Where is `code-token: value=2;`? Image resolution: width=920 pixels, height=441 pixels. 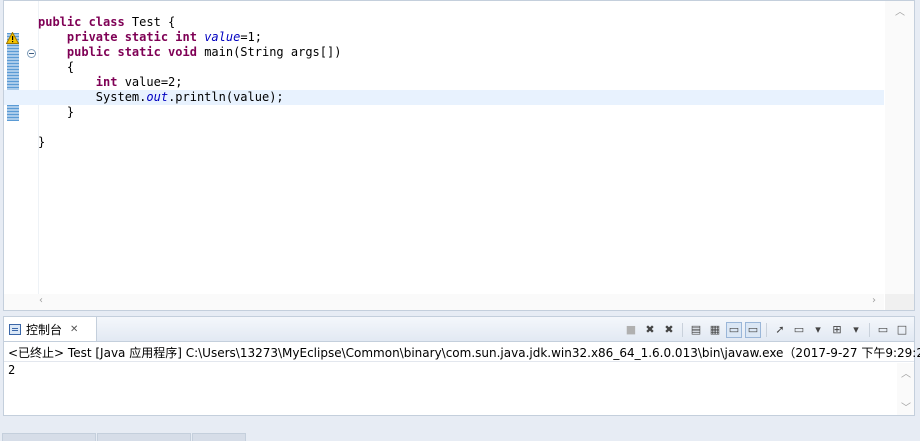
code-token: value=2; is located at coordinates (153, 82).